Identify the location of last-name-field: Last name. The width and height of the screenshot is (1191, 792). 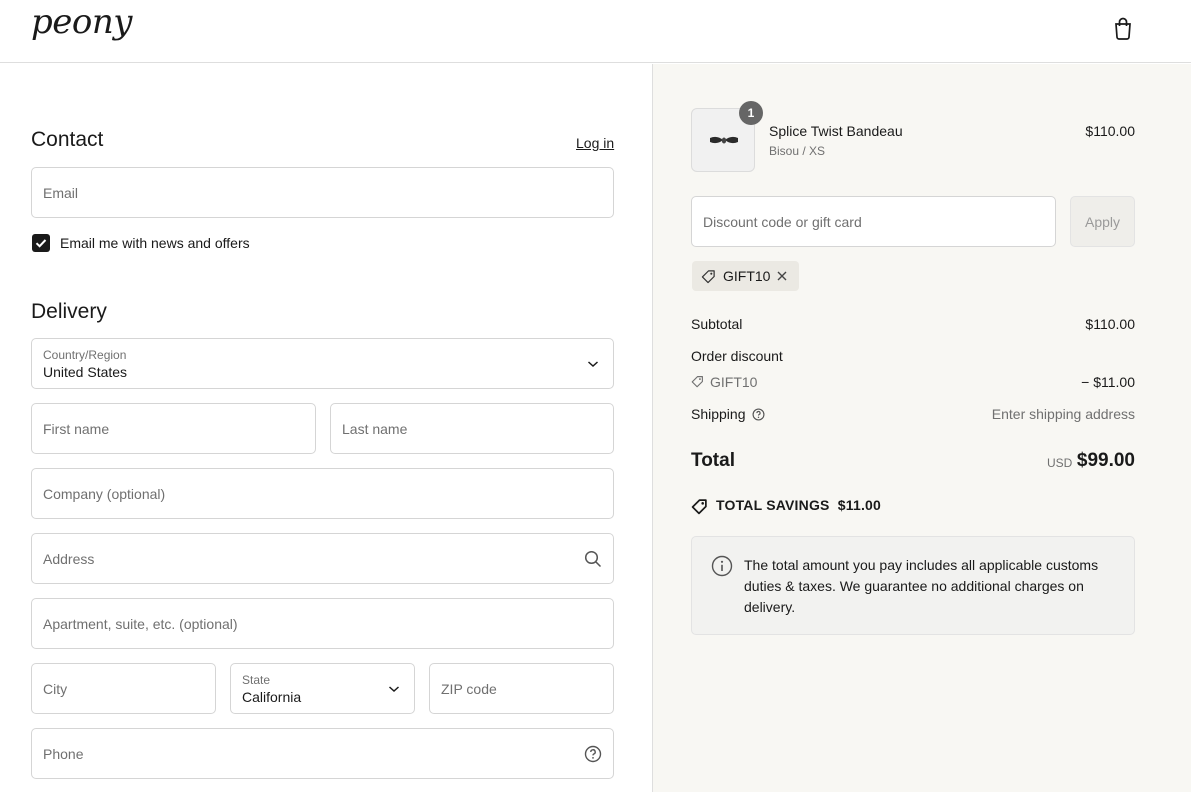
(472, 428).